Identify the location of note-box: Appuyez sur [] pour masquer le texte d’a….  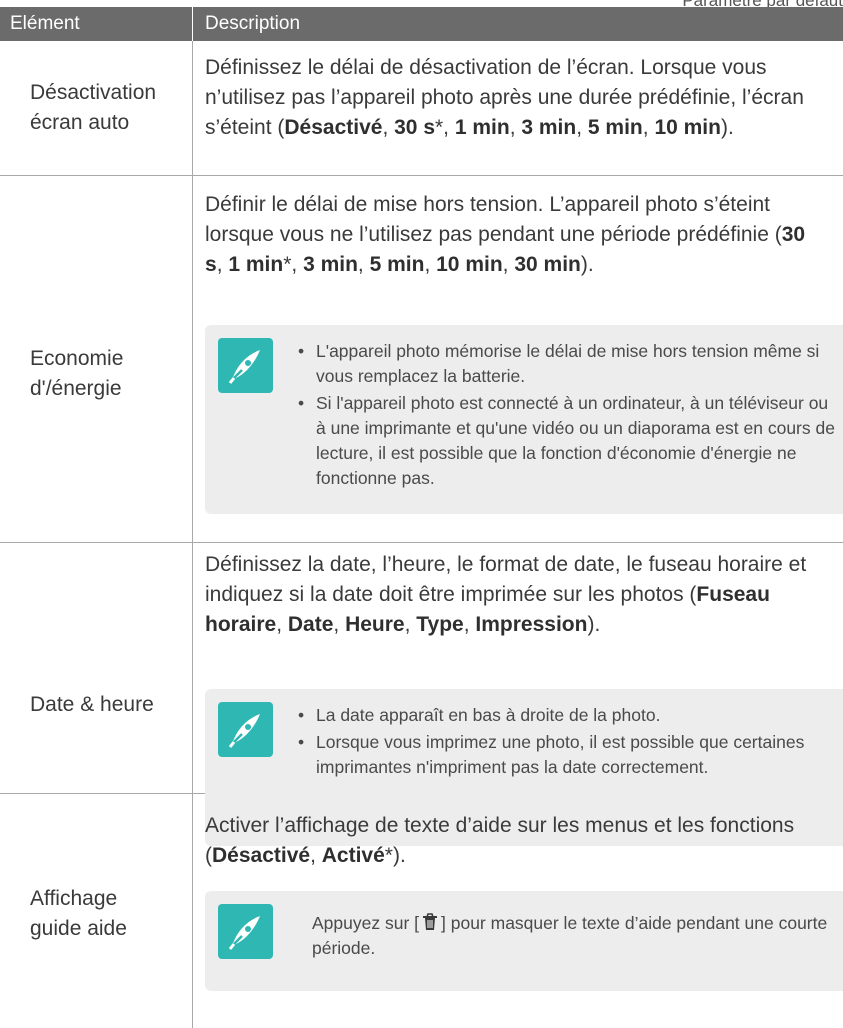
(524, 941).